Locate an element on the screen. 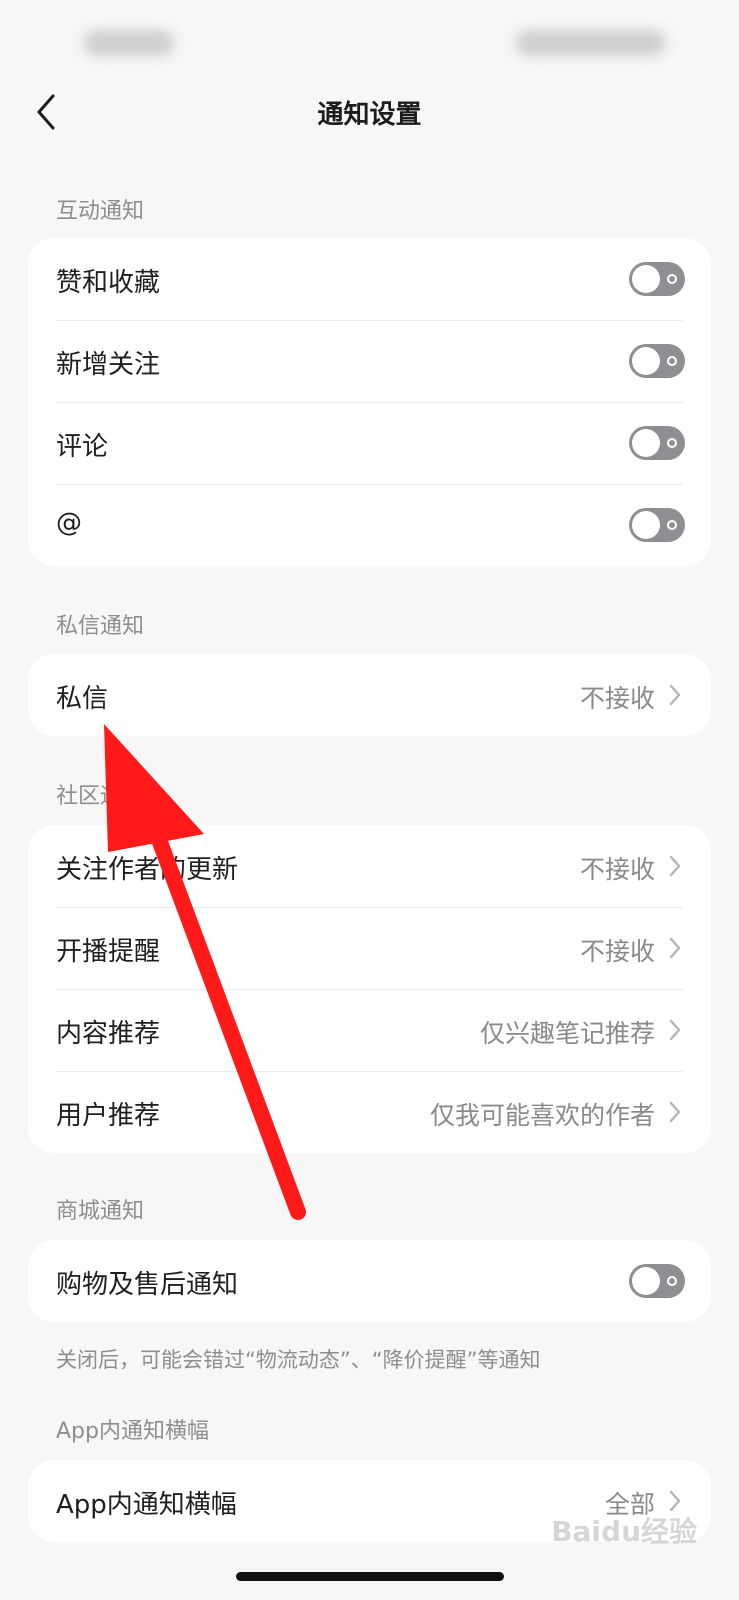  toggle-shopping-aftersales is located at coordinates (657, 1281).